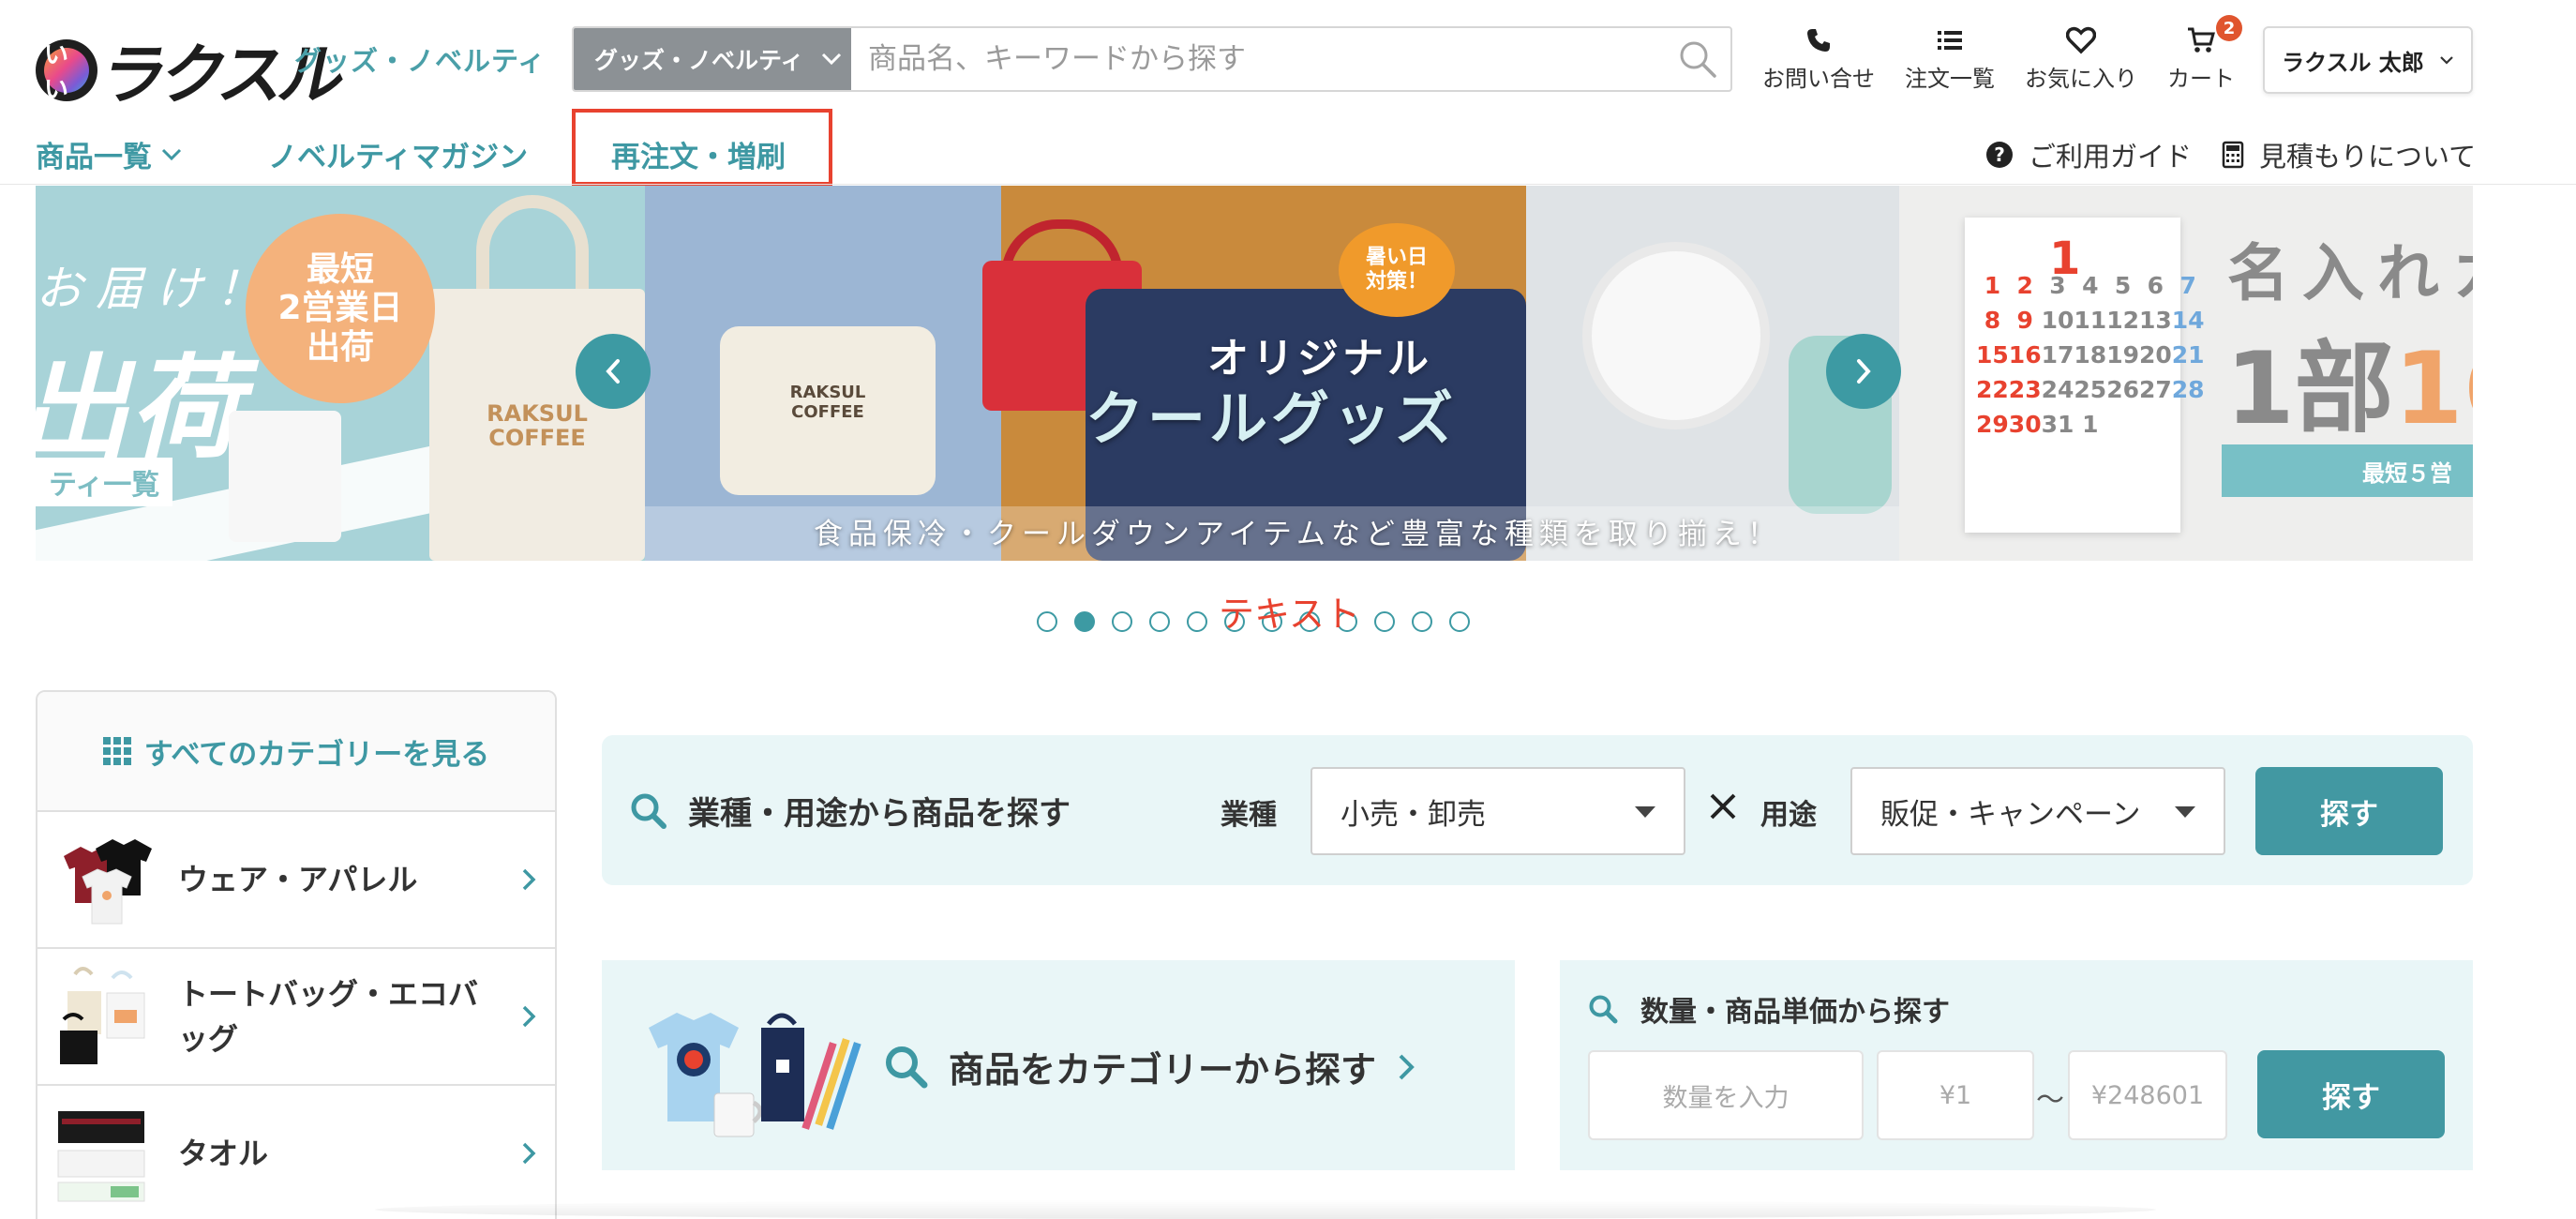  I want to click on chevron-left-icon, so click(613, 371).